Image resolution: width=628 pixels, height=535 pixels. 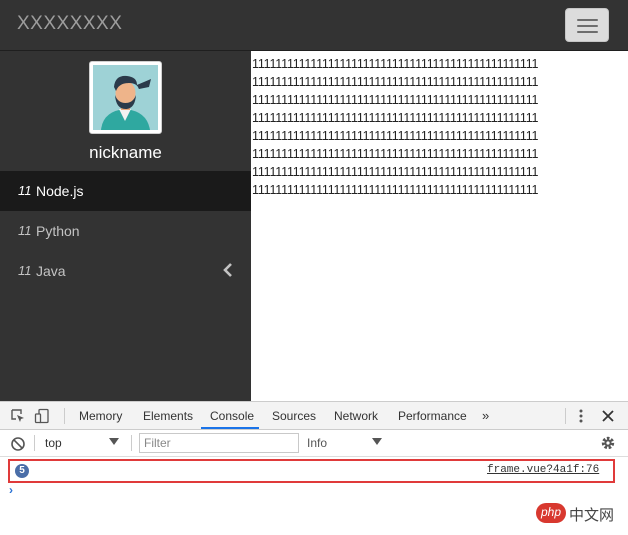 I want to click on log-level-selector: Info, so click(x=317, y=443).